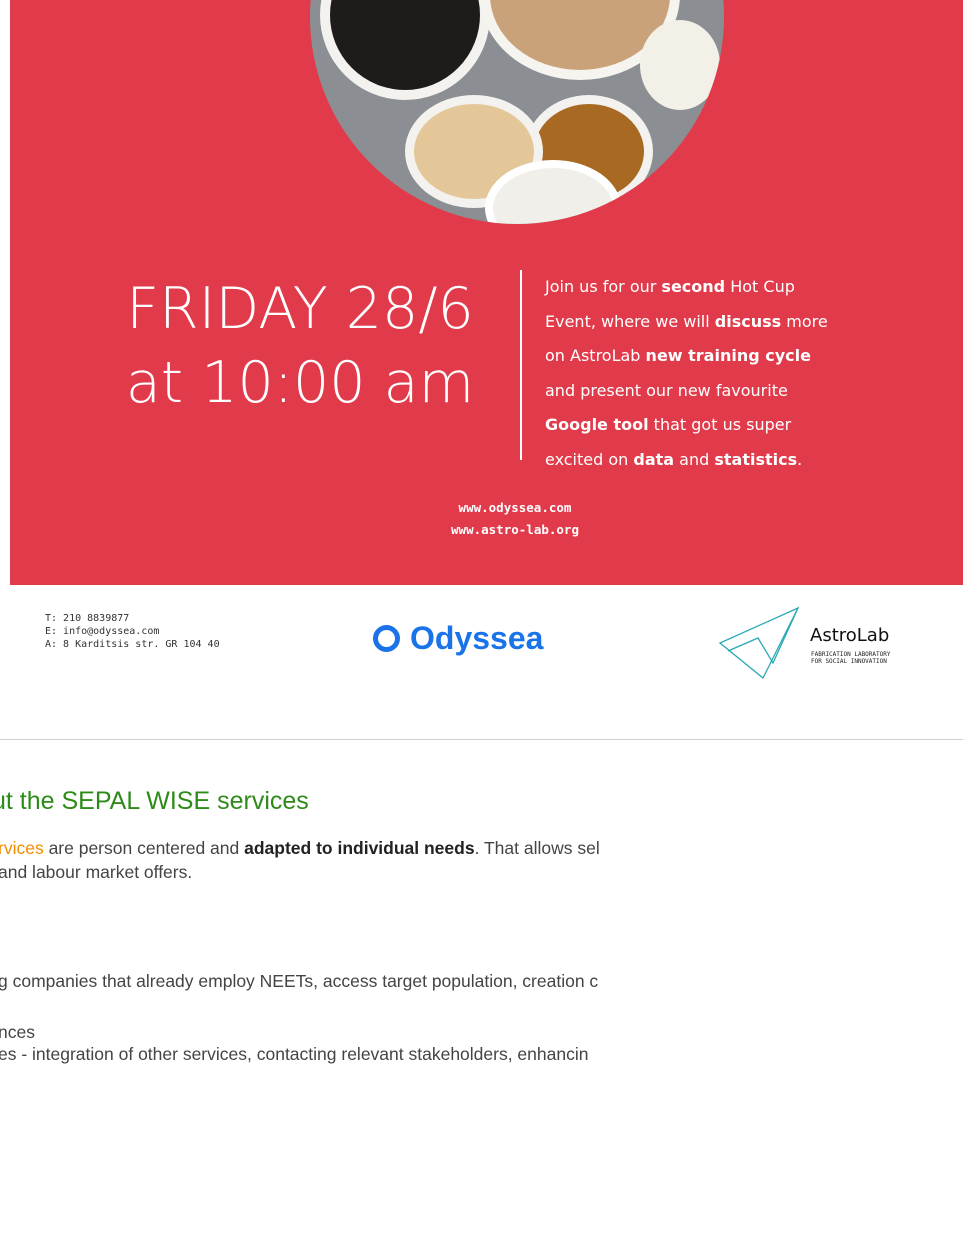 The width and height of the screenshot is (963, 1239). Describe the element at coordinates (481, 739) in the screenshot. I see `section-divider` at that location.